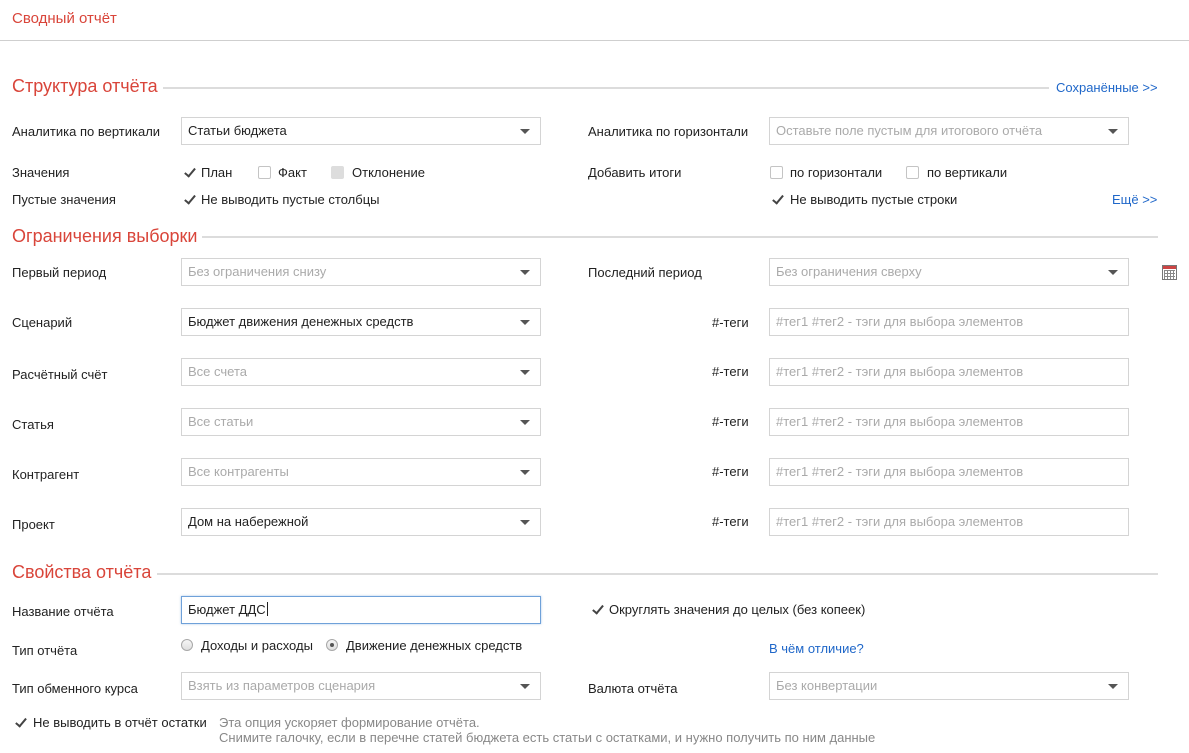 The height and width of the screenshot is (753, 1189). What do you see at coordinates (949, 522) in the screenshot?
I see `project-tags-input: #тег1 #тег2 - тэги для выбора элементов` at bounding box center [949, 522].